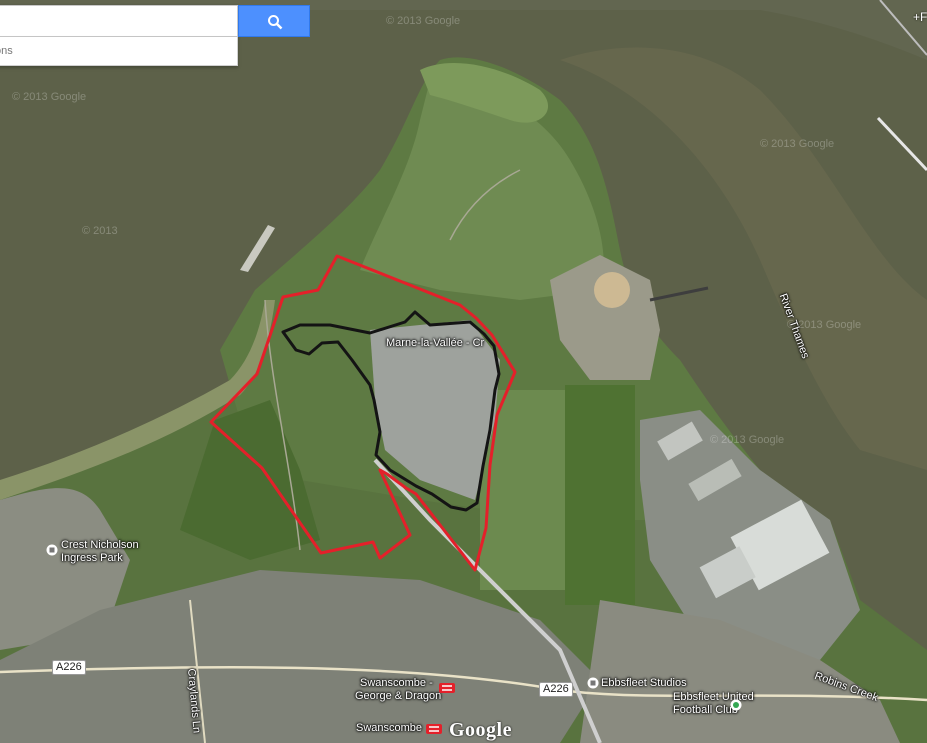 This screenshot has width=927, height=743. What do you see at coordinates (480, 730) in the screenshot?
I see `google-logo: Google` at bounding box center [480, 730].